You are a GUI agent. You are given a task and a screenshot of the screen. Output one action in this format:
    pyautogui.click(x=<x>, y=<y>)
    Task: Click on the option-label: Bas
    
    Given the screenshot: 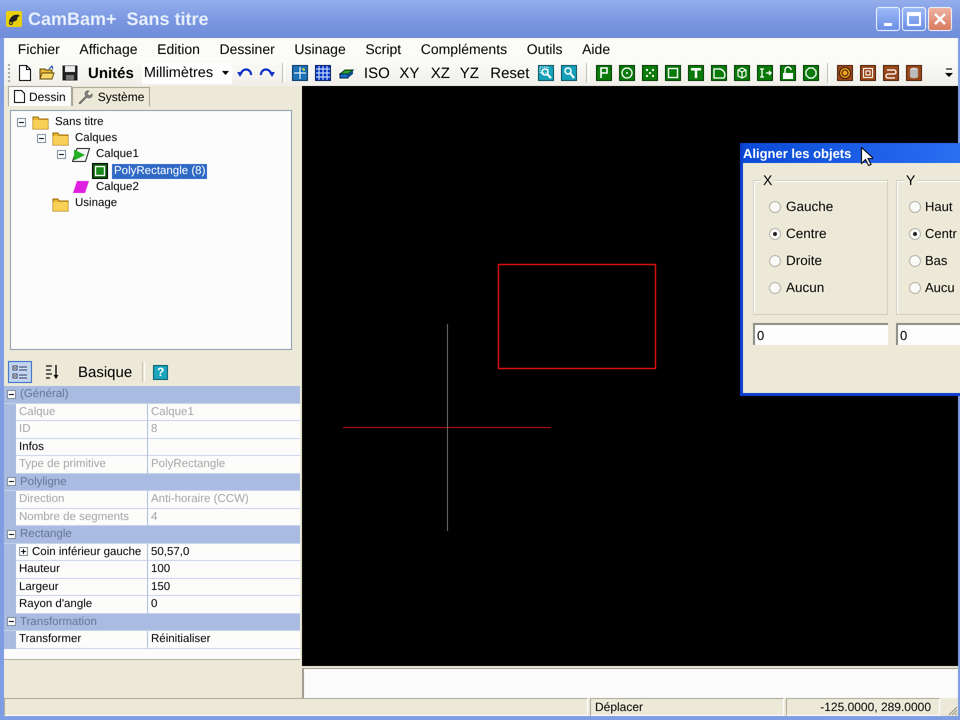 What is the action you would take?
    pyautogui.click(x=936, y=260)
    